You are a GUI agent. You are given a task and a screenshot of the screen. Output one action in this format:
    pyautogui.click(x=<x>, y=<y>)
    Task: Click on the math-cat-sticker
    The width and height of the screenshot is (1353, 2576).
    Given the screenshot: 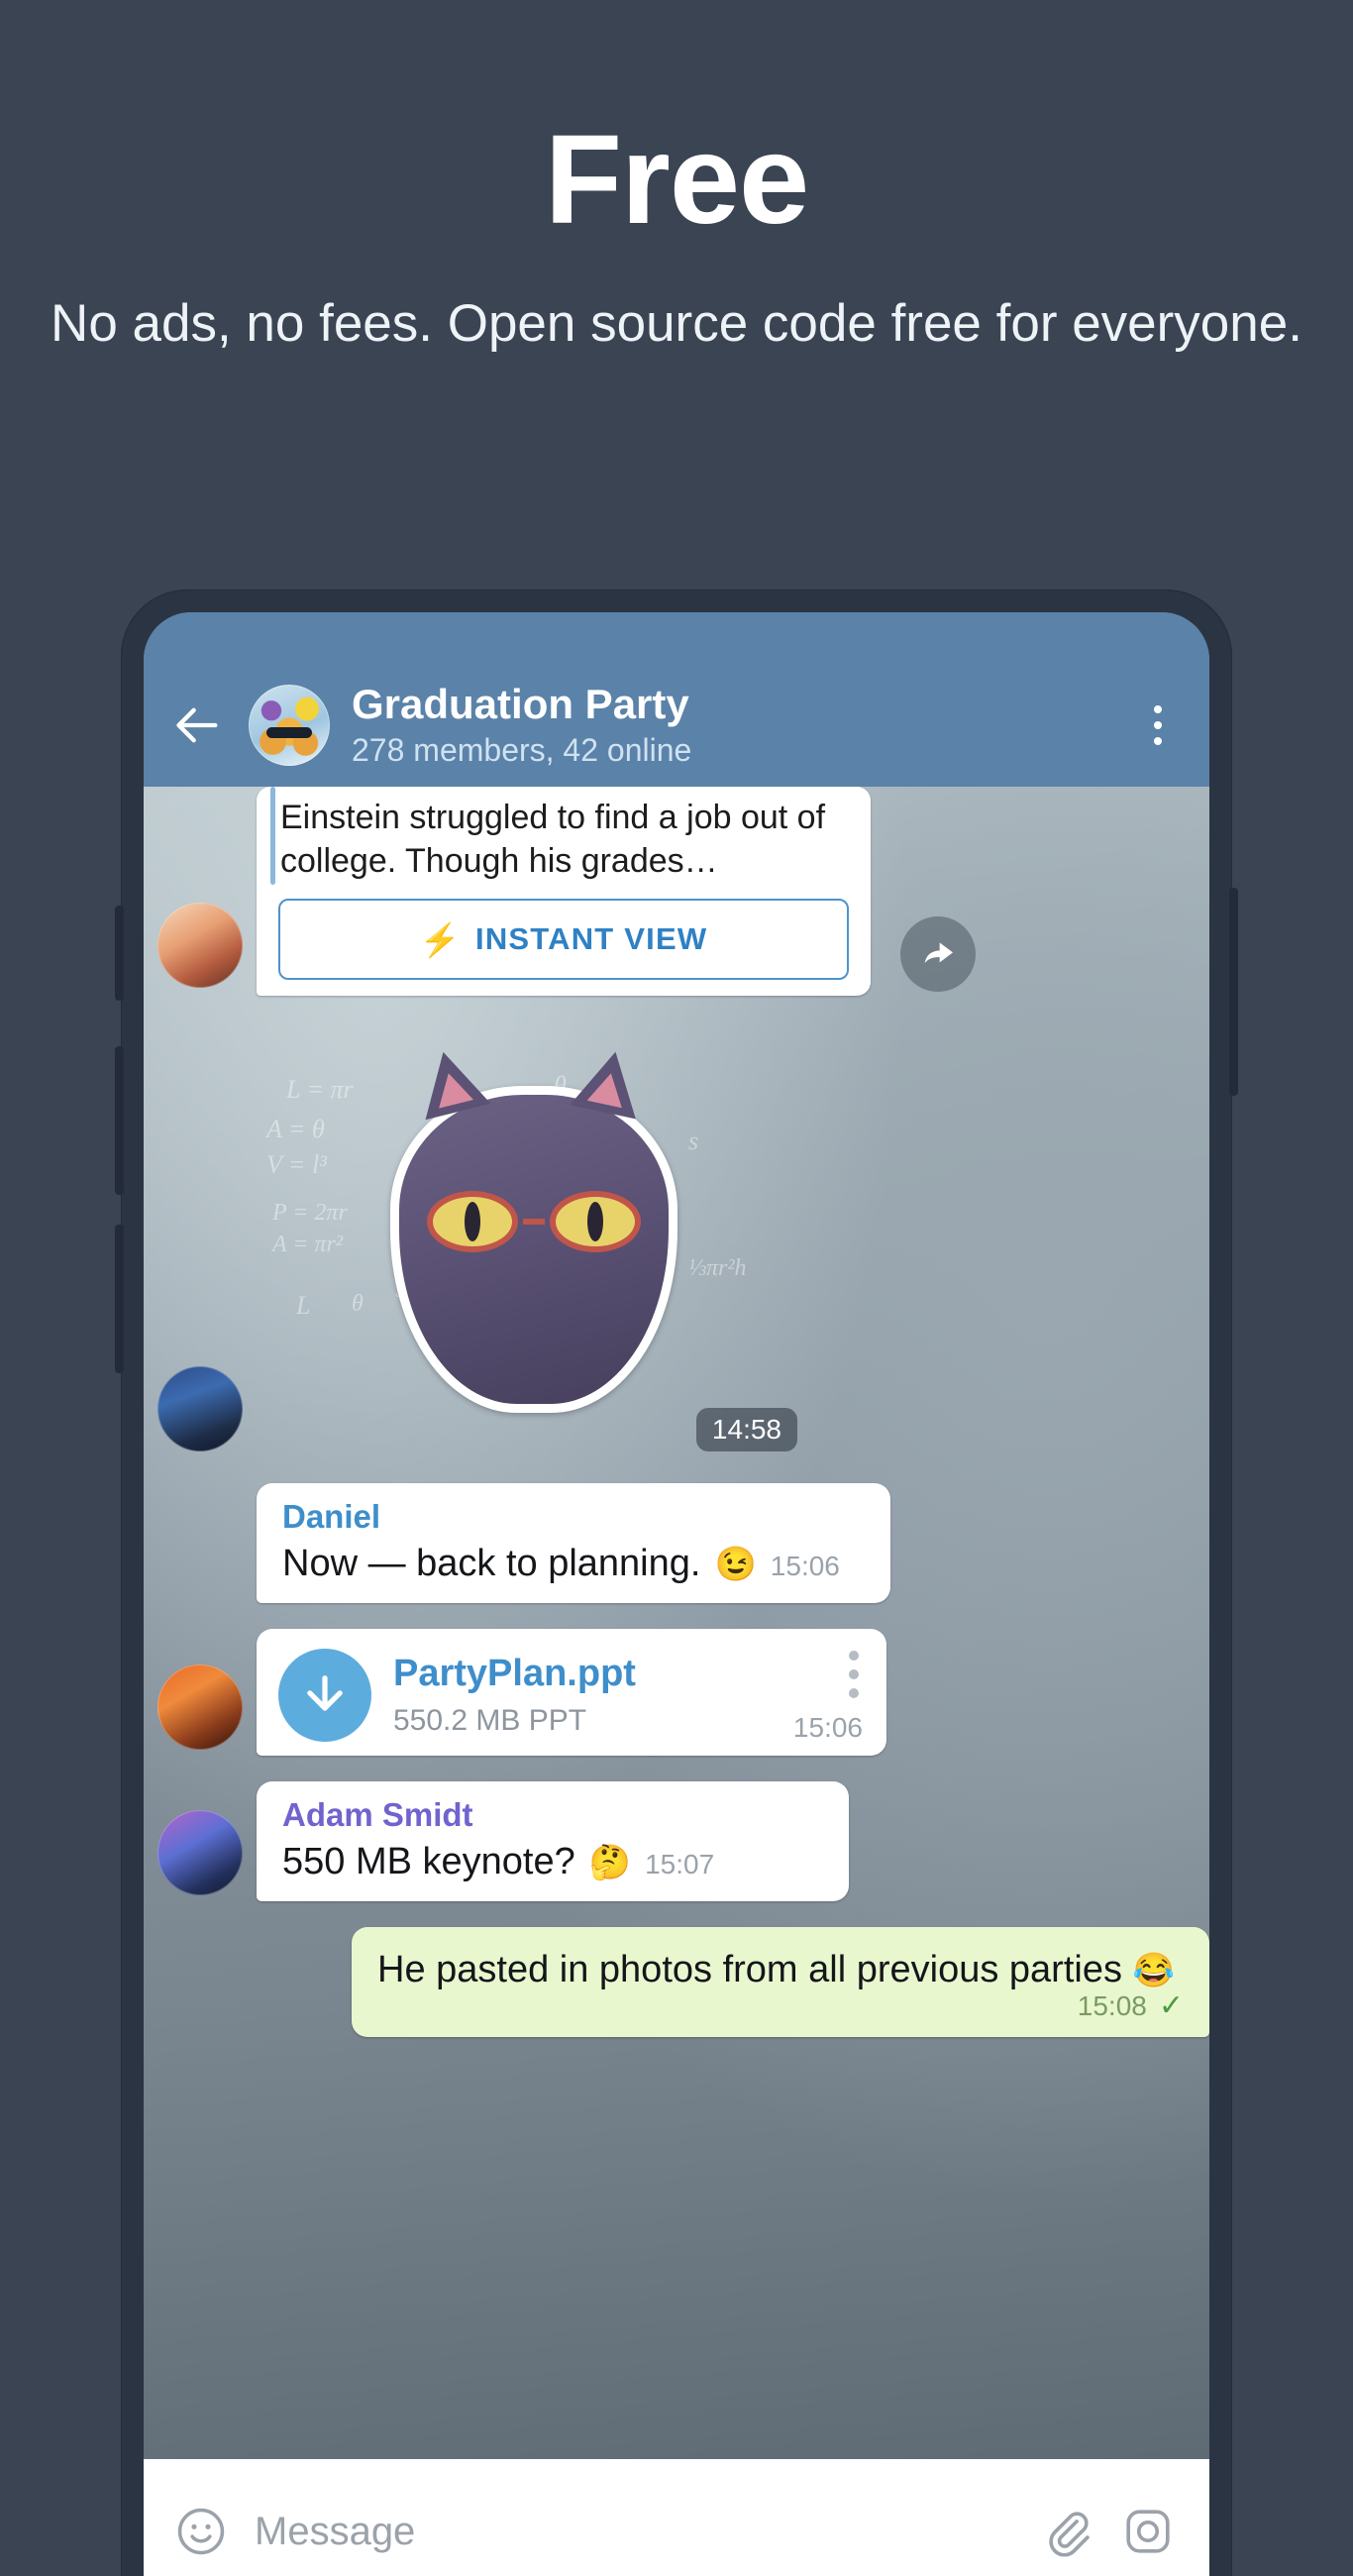 What is the action you would take?
    pyautogui.click(x=534, y=1249)
    